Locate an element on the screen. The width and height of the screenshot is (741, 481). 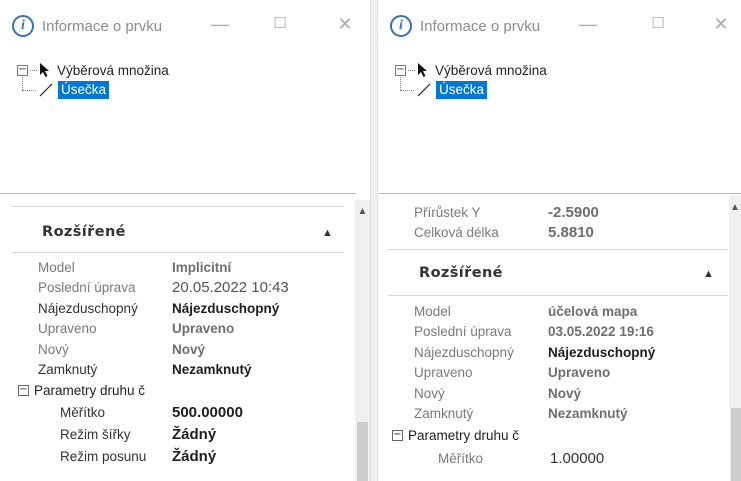
property-row: Režim šířky Žádný is located at coordinates (151, 434).